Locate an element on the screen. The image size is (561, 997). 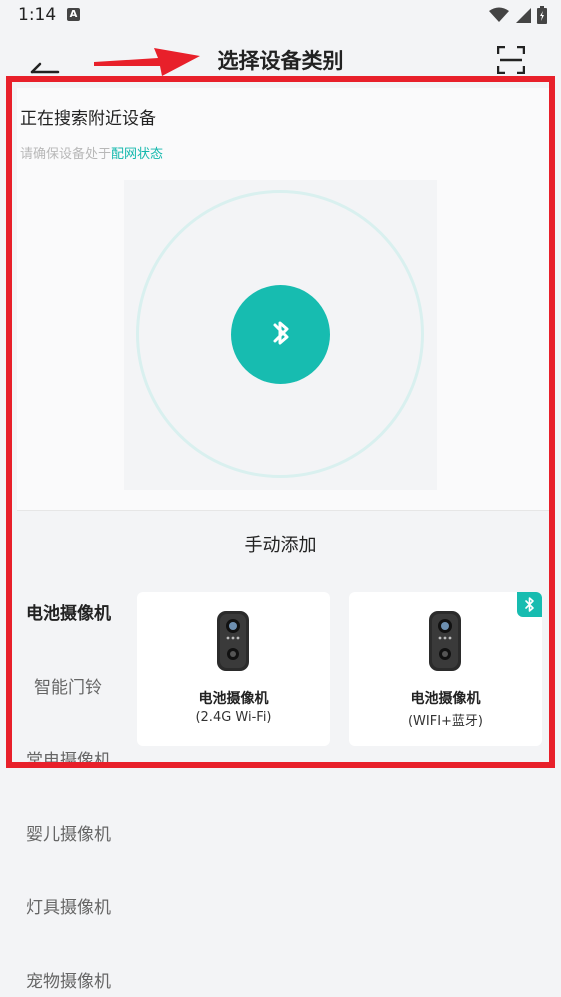
category-light-camera: 灯具摄像机 is located at coordinates (68, 905).